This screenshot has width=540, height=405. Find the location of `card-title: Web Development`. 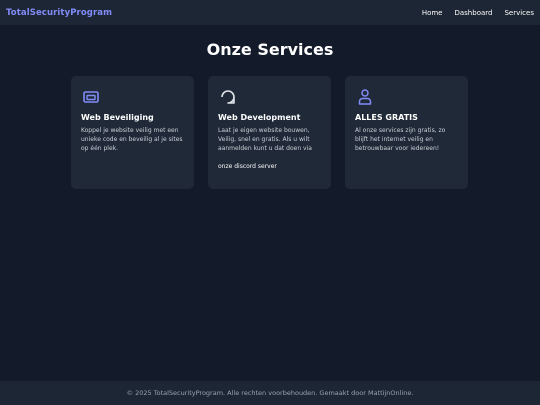

card-title: Web Development is located at coordinates (259, 117).